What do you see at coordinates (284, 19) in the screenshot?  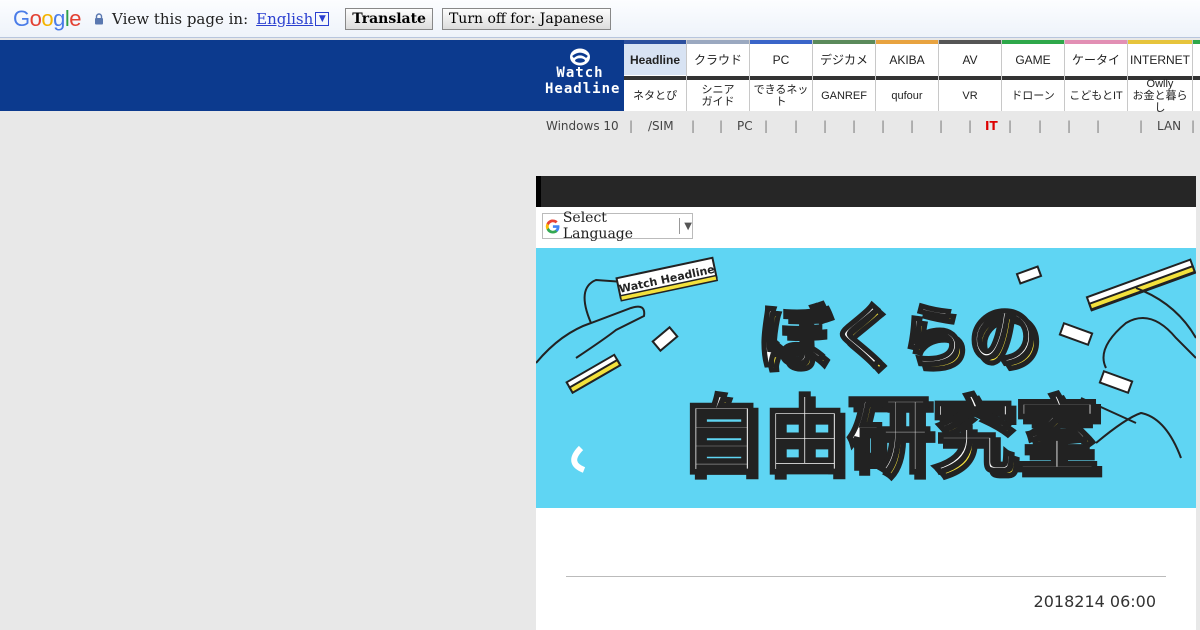 I see `language-link: English` at bounding box center [284, 19].